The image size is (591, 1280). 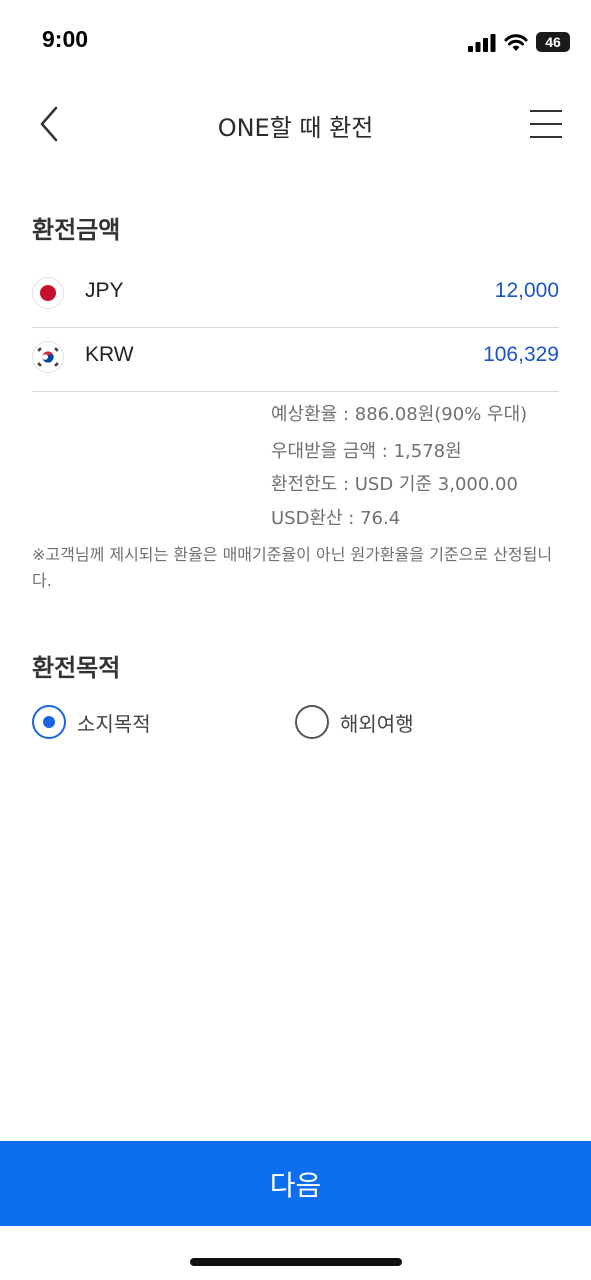 I want to click on currency-code: JPY, so click(x=104, y=290).